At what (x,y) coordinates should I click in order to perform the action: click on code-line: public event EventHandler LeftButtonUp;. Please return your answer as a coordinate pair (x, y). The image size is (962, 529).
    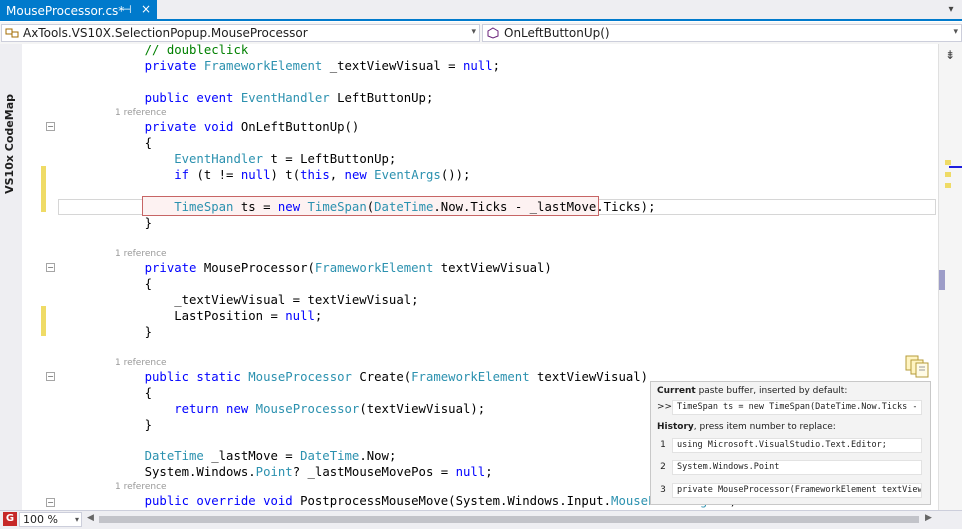
    Looking at the image, I should click on (274, 98).